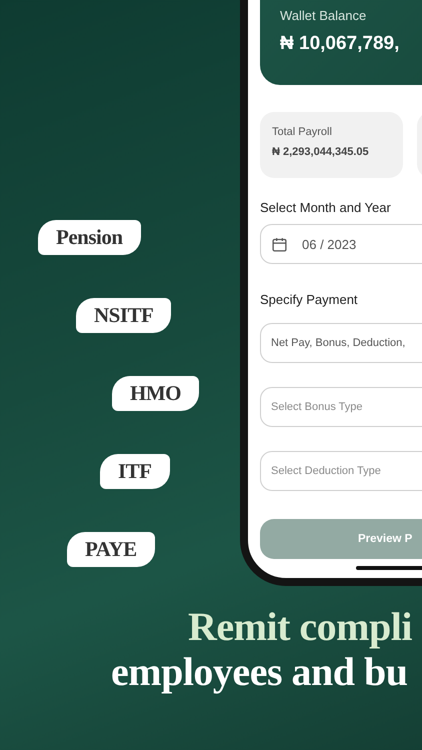 The image size is (422, 750). I want to click on date-field: 06 / 2023, so click(341, 244).